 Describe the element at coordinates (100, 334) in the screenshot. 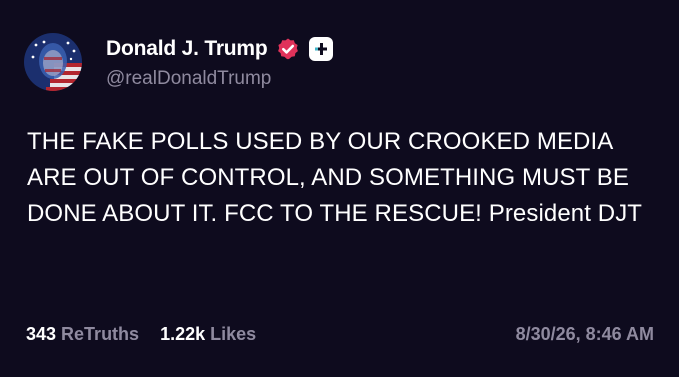

I see `retruths-label: ReTruths` at that location.